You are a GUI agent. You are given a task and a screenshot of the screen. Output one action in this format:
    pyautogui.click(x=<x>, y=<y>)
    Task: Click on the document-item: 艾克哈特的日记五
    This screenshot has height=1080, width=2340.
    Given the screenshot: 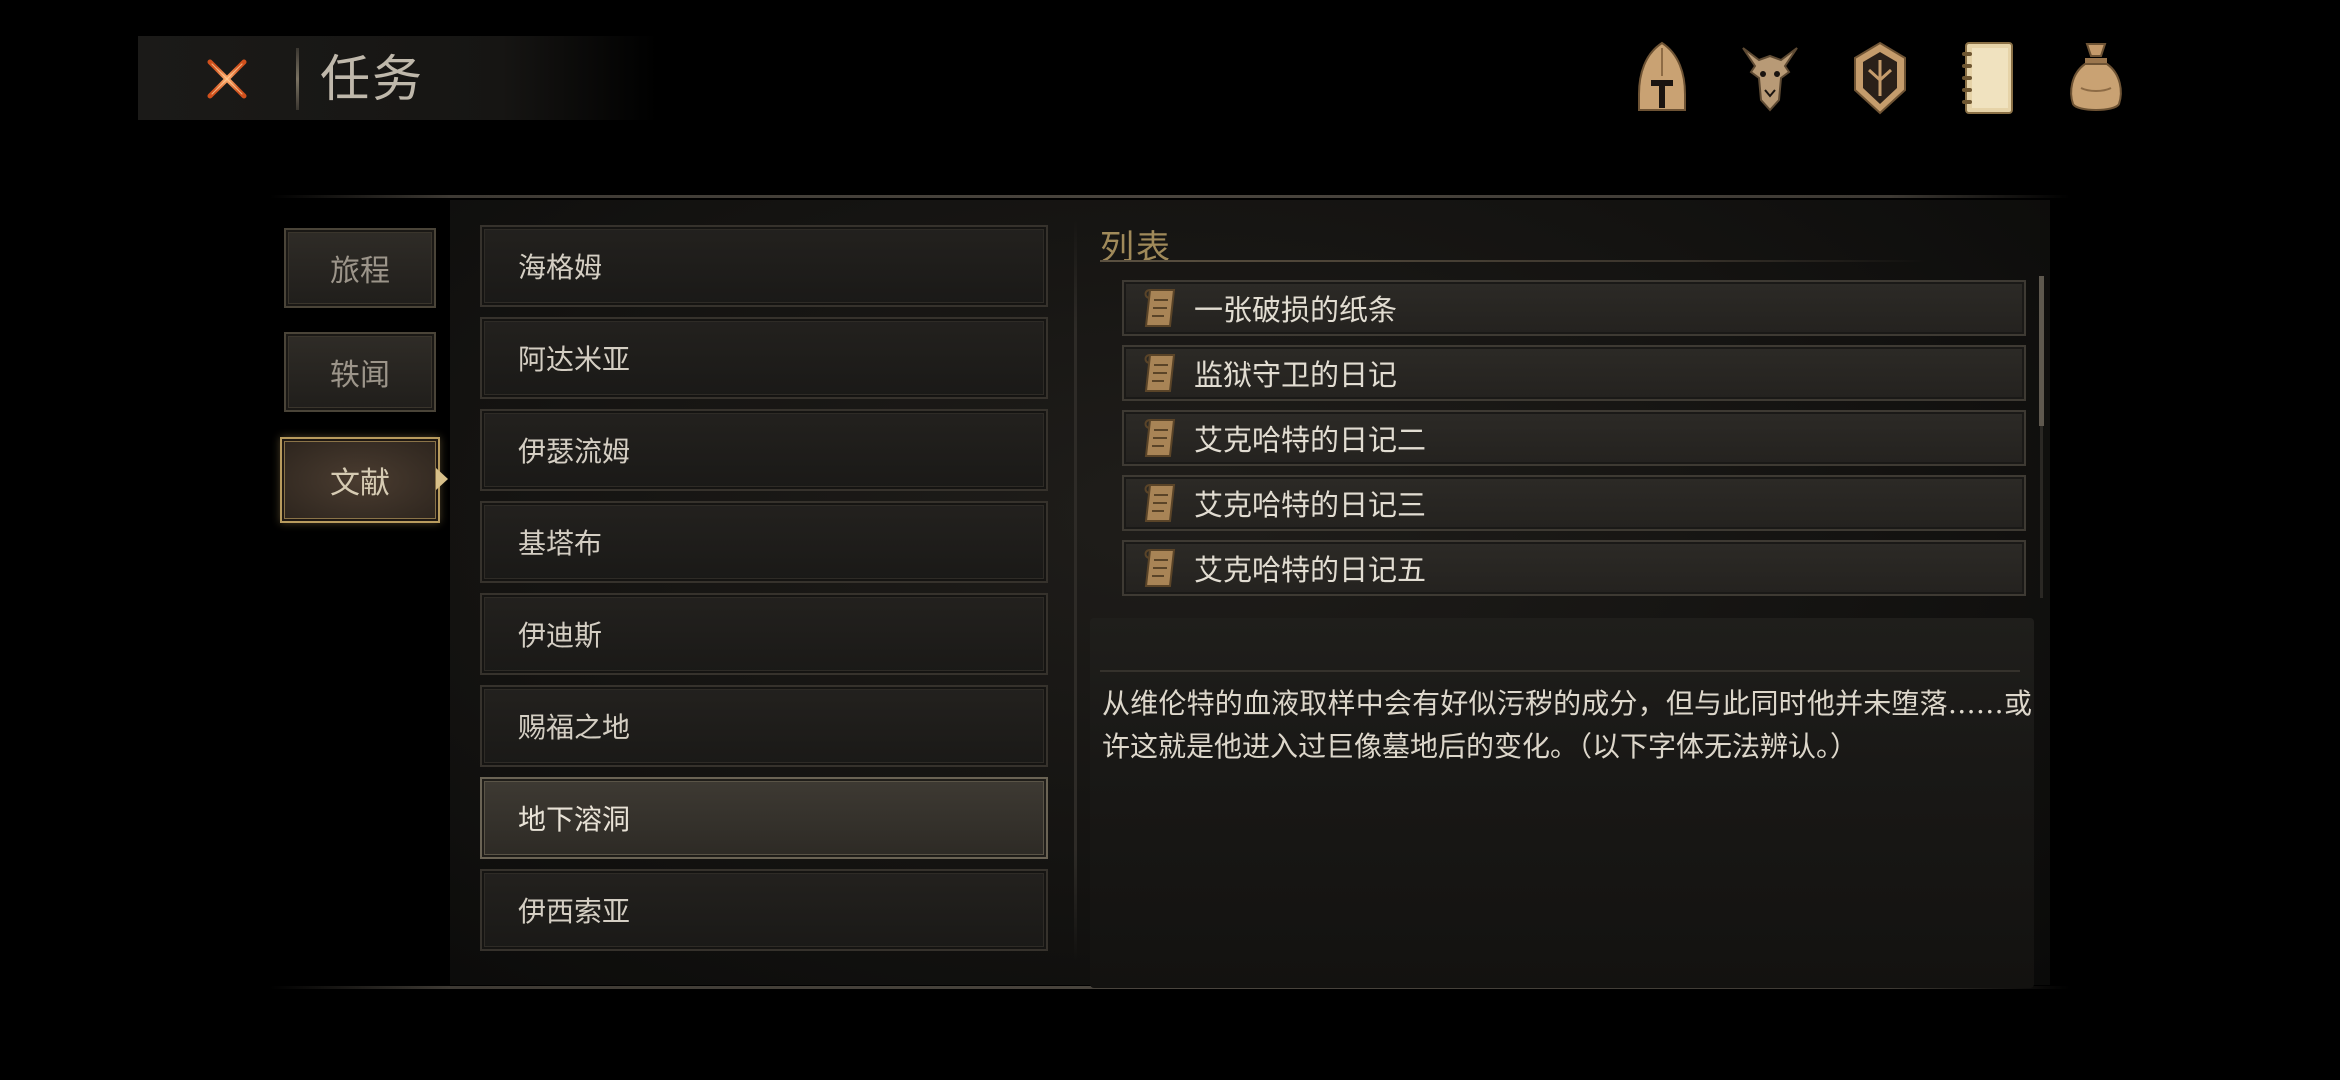 What is the action you would take?
    pyautogui.click(x=1574, y=568)
    